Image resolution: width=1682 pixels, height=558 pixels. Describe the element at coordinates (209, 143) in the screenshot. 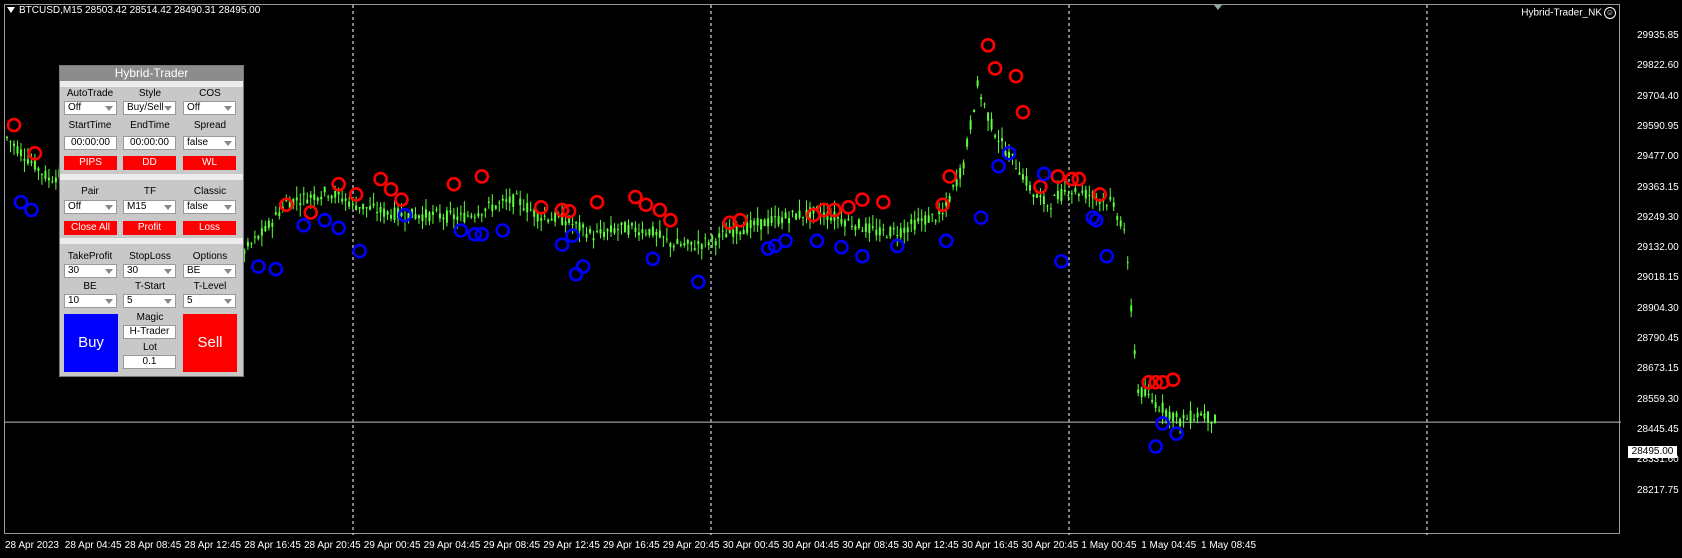

I see `spread-select: false` at that location.